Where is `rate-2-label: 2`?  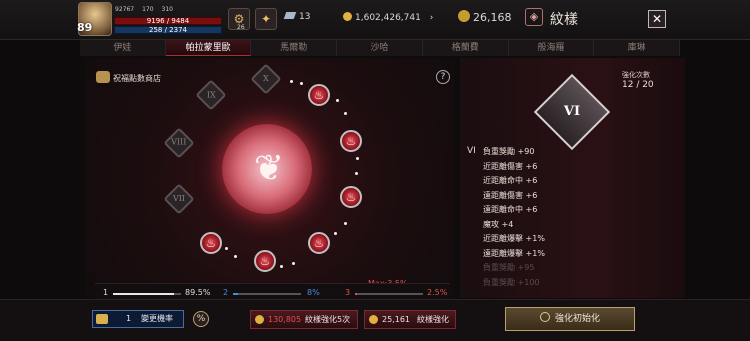
rate-2-label: 2 is located at coordinates (226, 292).